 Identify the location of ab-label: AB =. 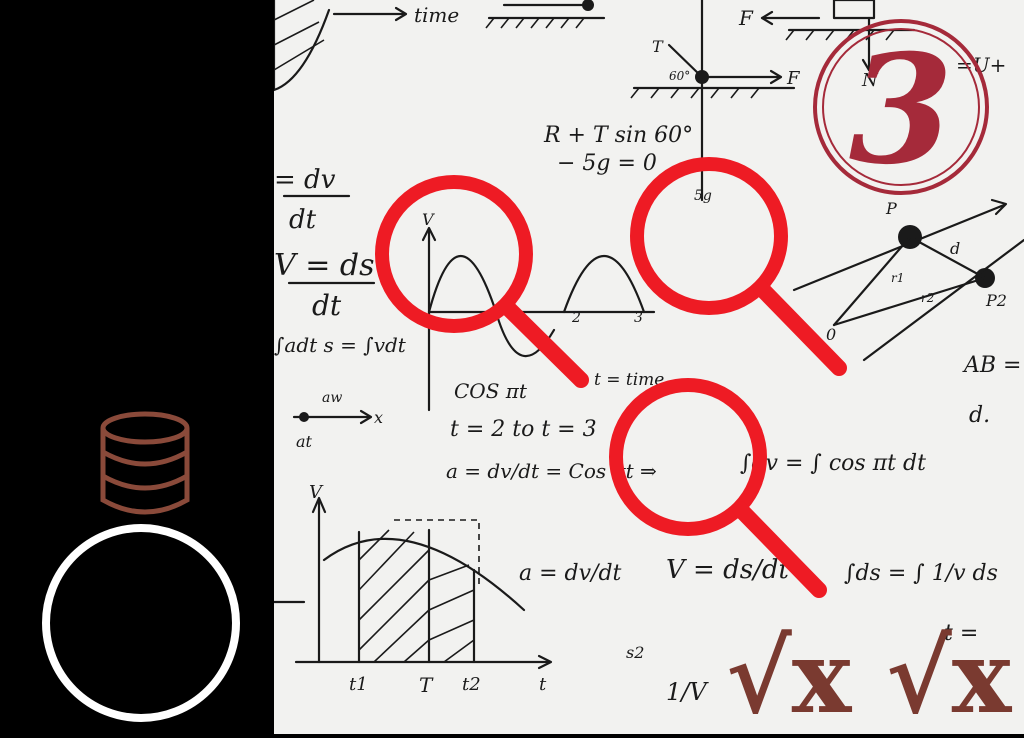
(991, 365).